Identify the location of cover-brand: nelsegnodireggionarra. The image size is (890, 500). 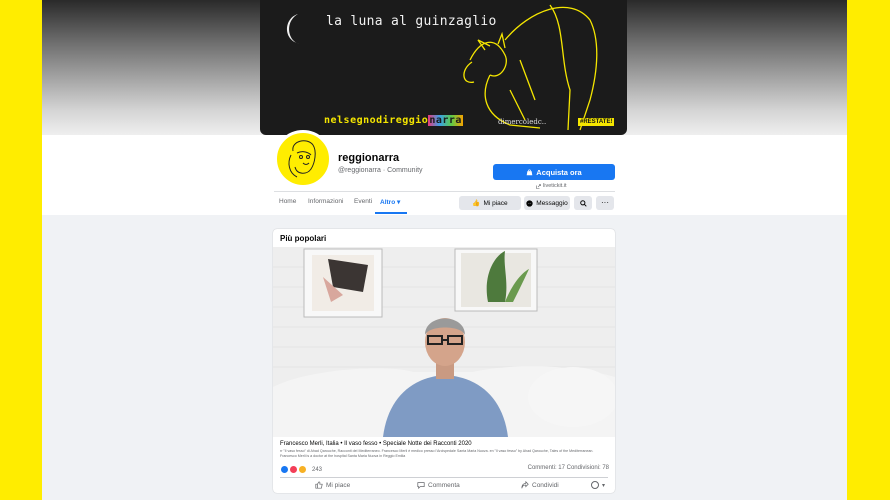
(393, 120).